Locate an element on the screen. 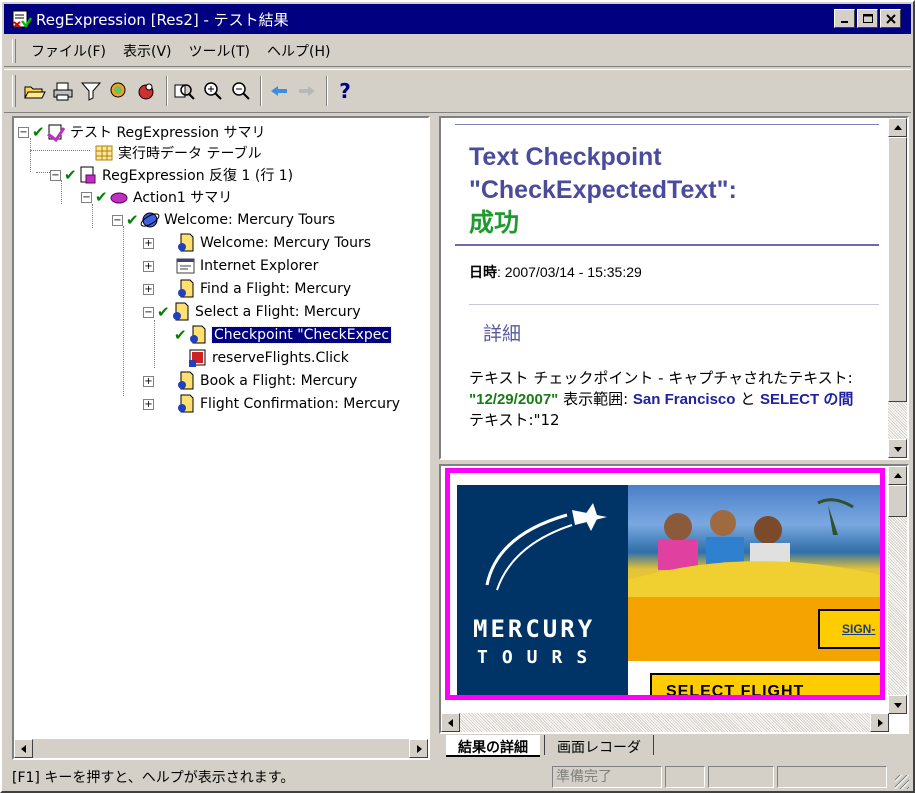 Image resolution: width=915 pixels, height=793 pixels. tree-item-selected: ✔ Checkpoint "CheckExpec is located at coordinates (283, 335).